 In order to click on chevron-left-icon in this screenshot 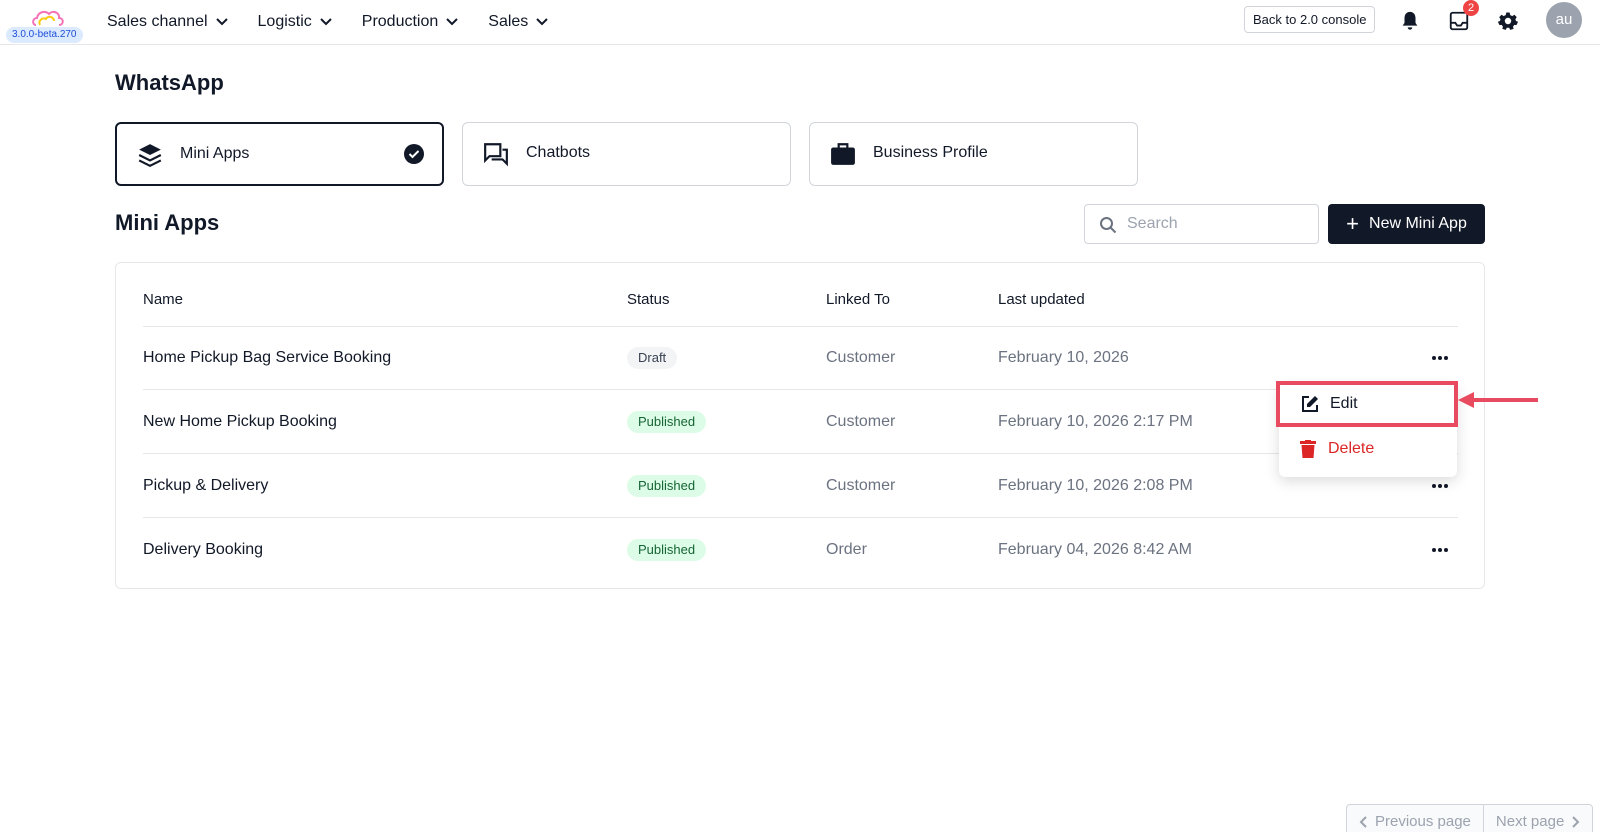, I will do `click(1363, 822)`.